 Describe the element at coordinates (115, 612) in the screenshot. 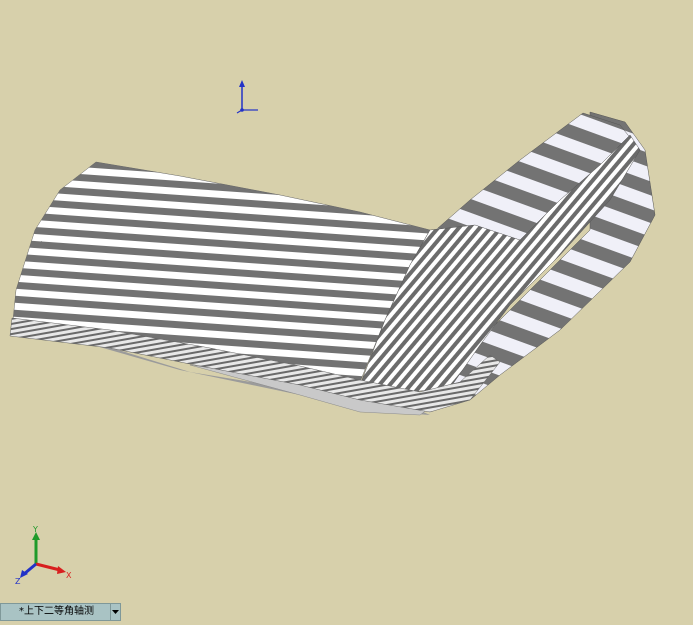

I see `chevron-down-icon` at that location.